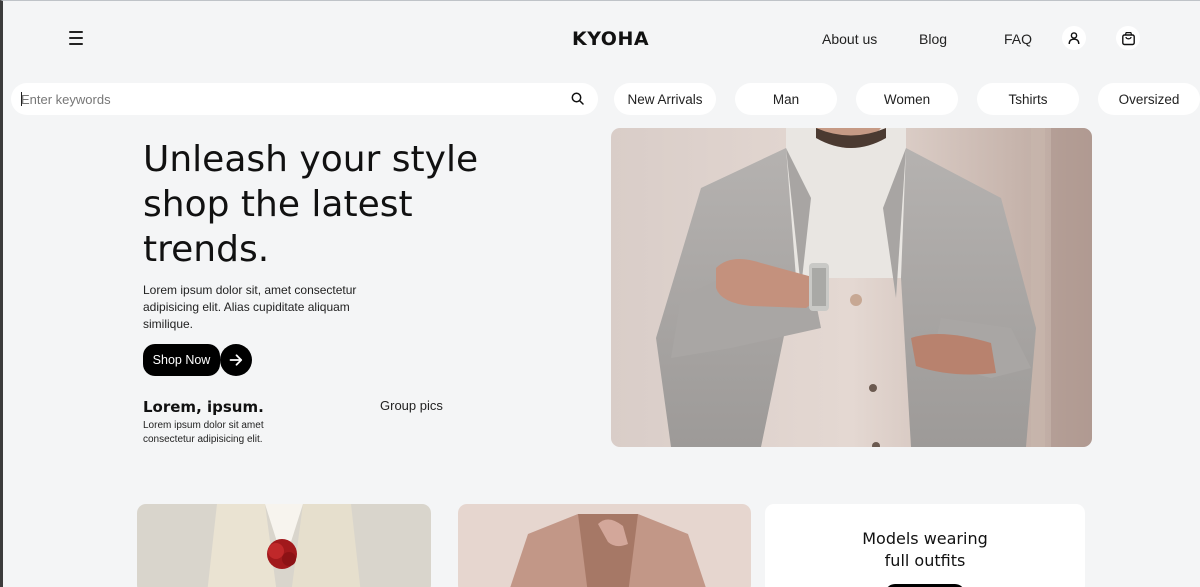  What do you see at coordinates (411, 405) in the screenshot?
I see `group-pics-label: Group pics` at bounding box center [411, 405].